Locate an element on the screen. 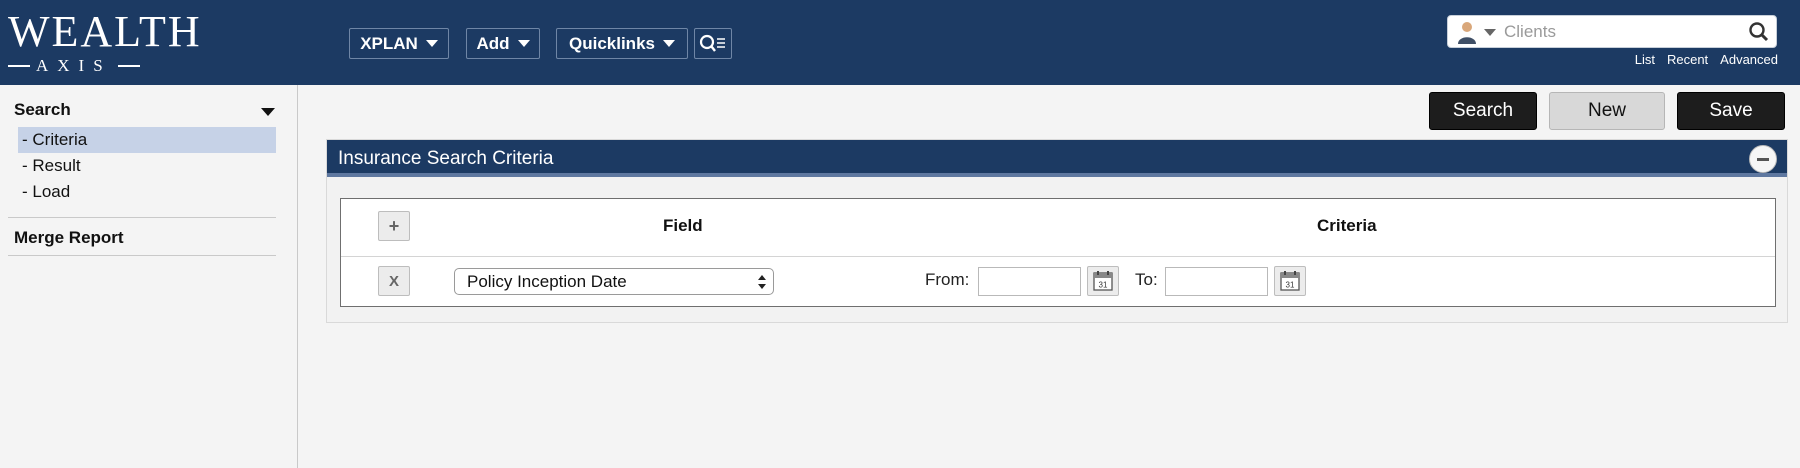 The width and height of the screenshot is (1800, 468). collapse-panel-button is located at coordinates (1763, 159).